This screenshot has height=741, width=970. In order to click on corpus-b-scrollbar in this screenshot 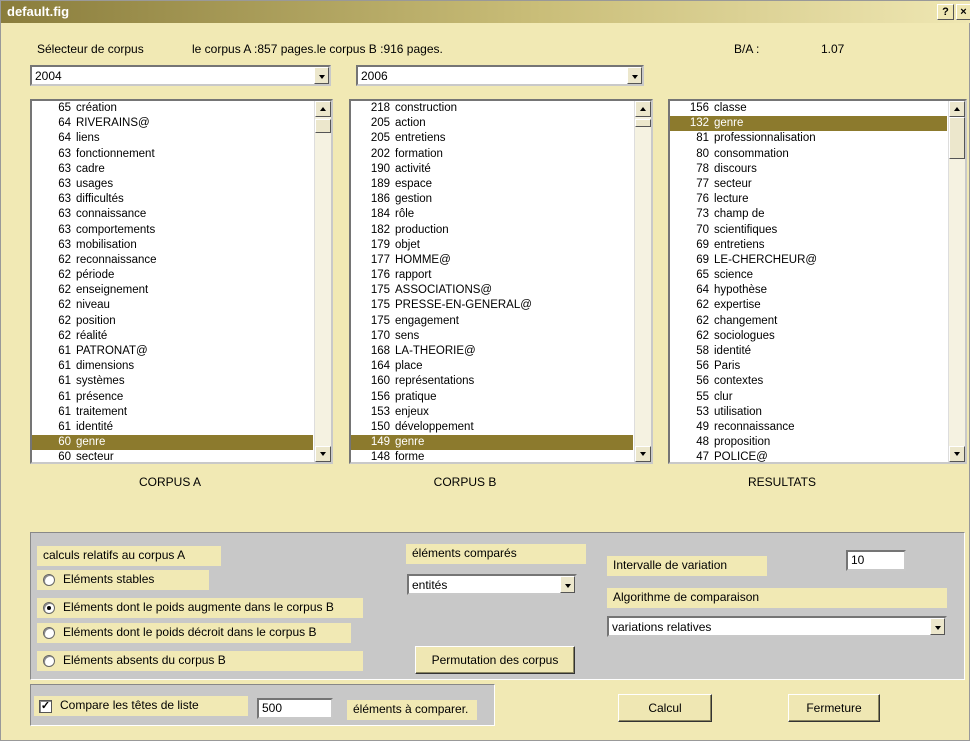, I will do `click(642, 281)`.